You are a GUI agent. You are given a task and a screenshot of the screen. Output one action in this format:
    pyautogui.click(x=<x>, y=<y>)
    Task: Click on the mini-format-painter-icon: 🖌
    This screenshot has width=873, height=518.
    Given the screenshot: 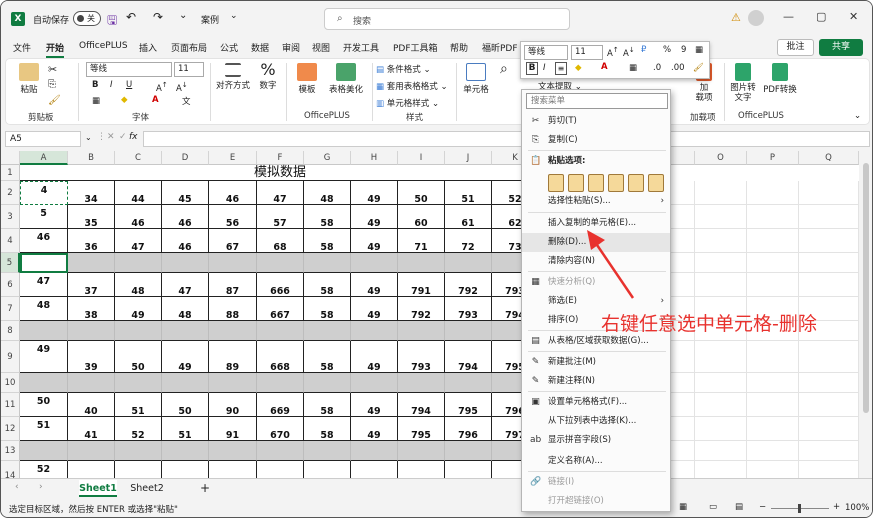 What is the action you would take?
    pyautogui.click(x=698, y=68)
    